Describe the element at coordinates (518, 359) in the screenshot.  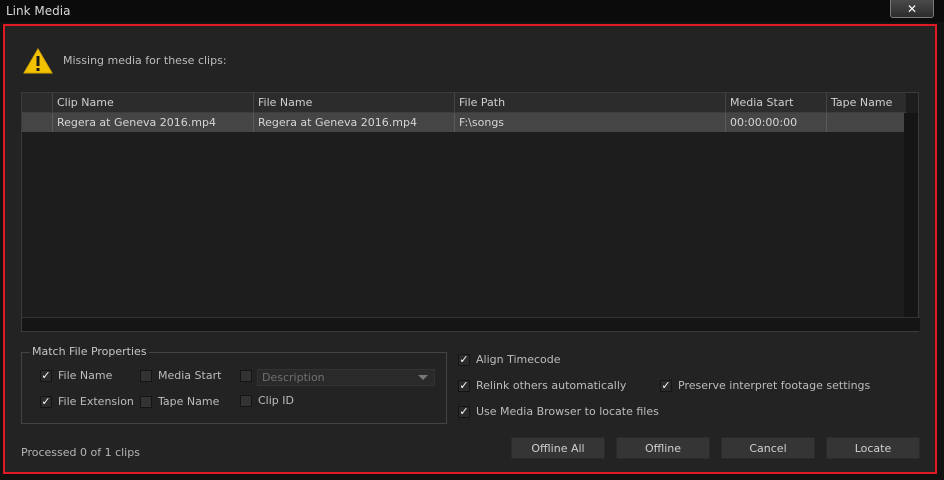
I see `align-timecode-label: Align Timecode` at that location.